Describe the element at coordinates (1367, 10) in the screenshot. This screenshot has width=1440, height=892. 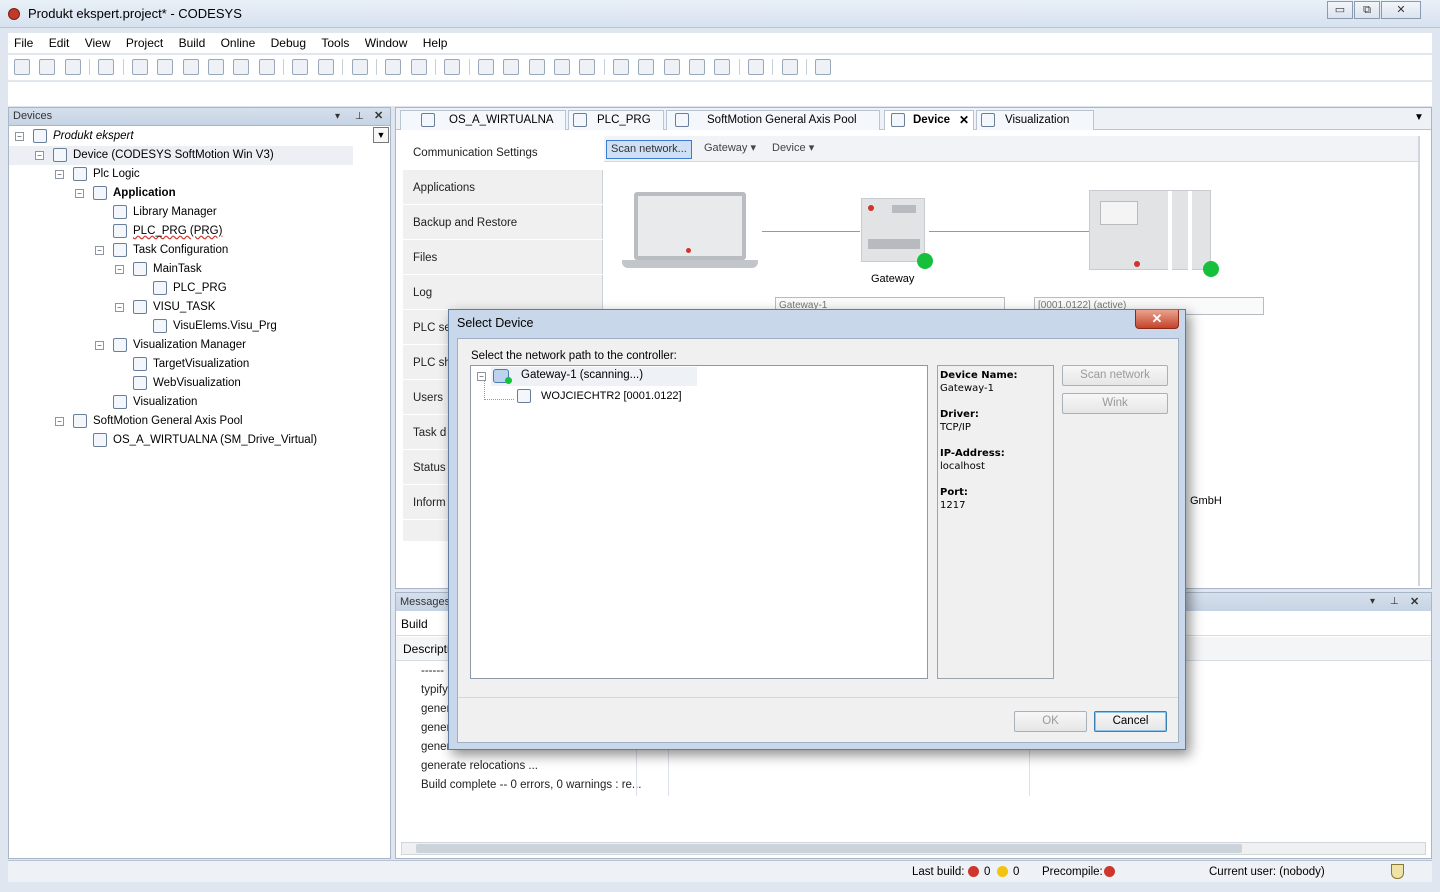
I see `maximize-button: ⧉` at that location.